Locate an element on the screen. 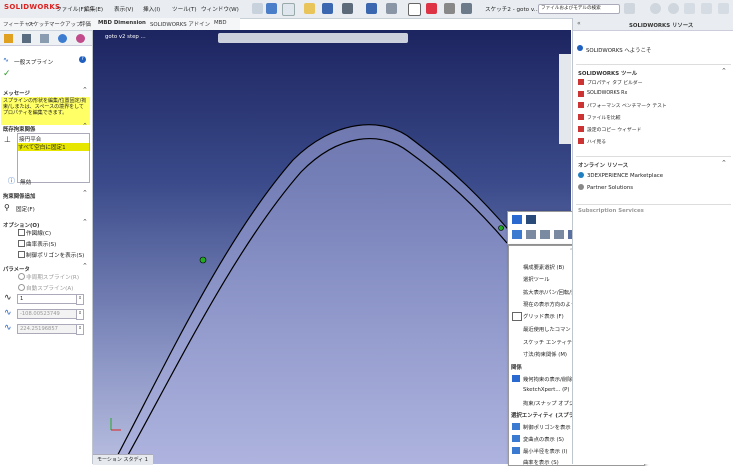  marketplace-link: 3DEXPERIENCE Marketplace is located at coordinates (625, 176).